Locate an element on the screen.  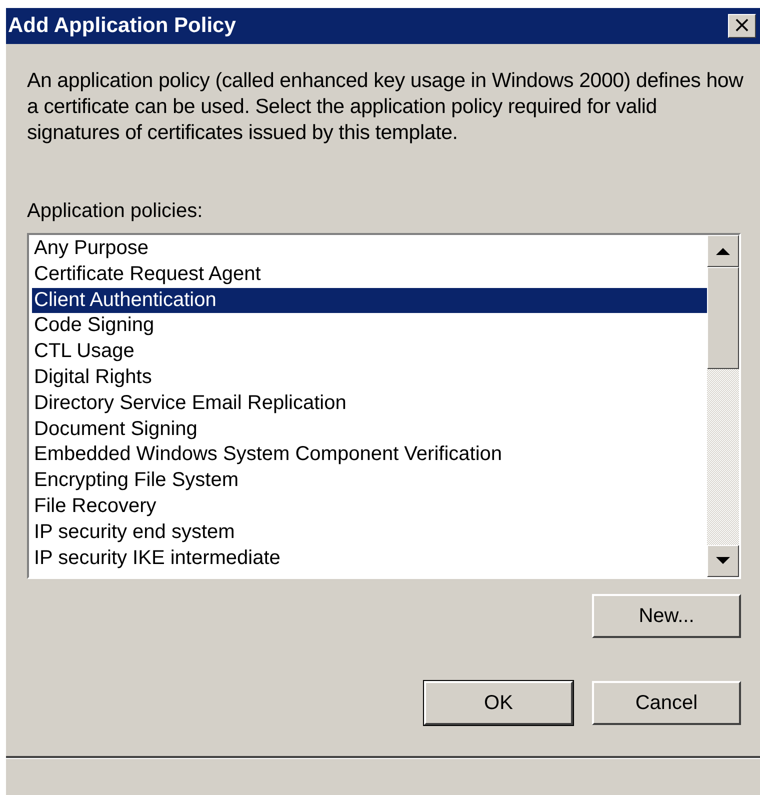
up-arrow-icon is located at coordinates (723, 251).